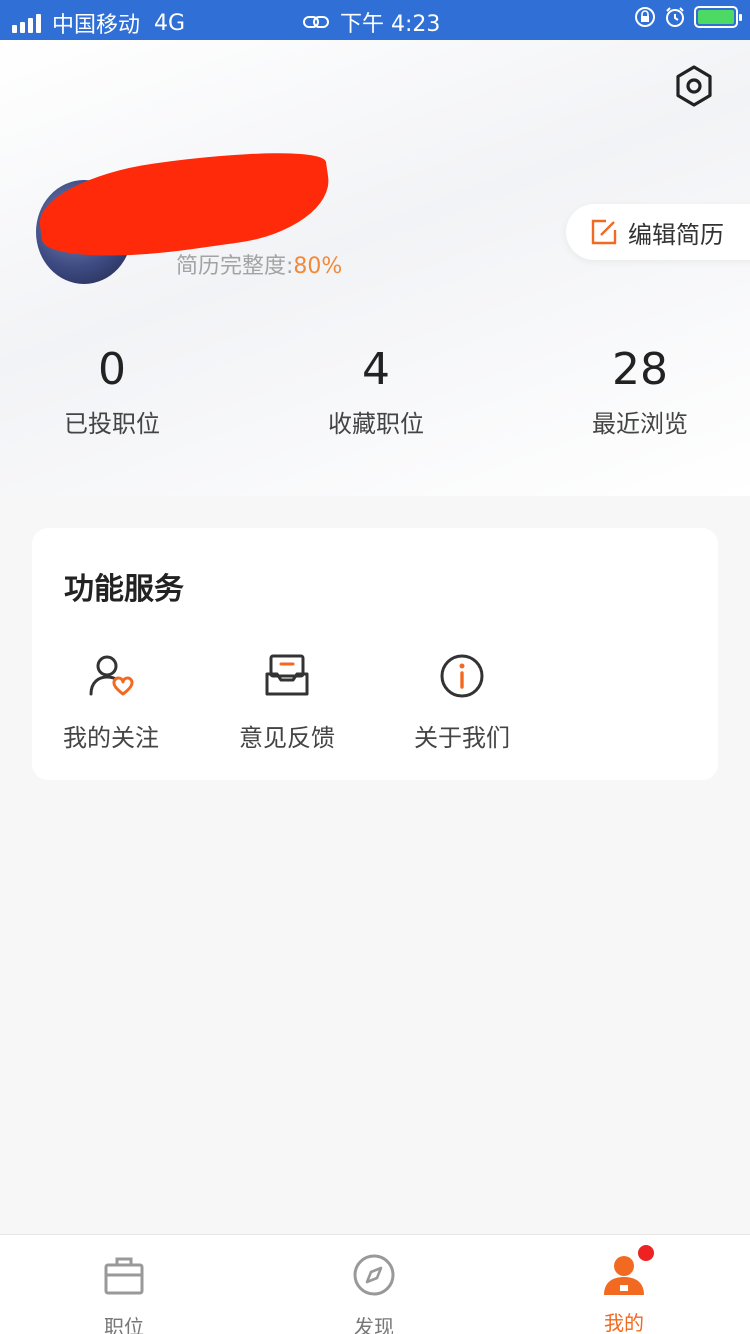 The height and width of the screenshot is (1334, 750). Describe the element at coordinates (676, 234) in the screenshot. I see `edit-resume-label: 编辑简历` at that location.